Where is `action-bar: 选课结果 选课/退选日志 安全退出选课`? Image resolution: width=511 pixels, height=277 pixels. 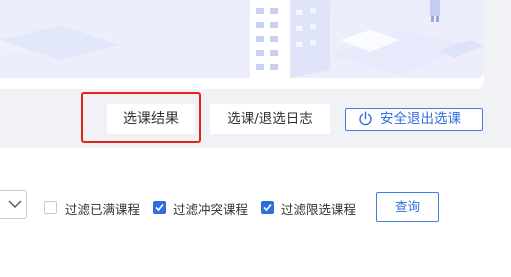 action-bar: 选课结果 选课/退选日志 安全退出选课 is located at coordinates (255, 119).